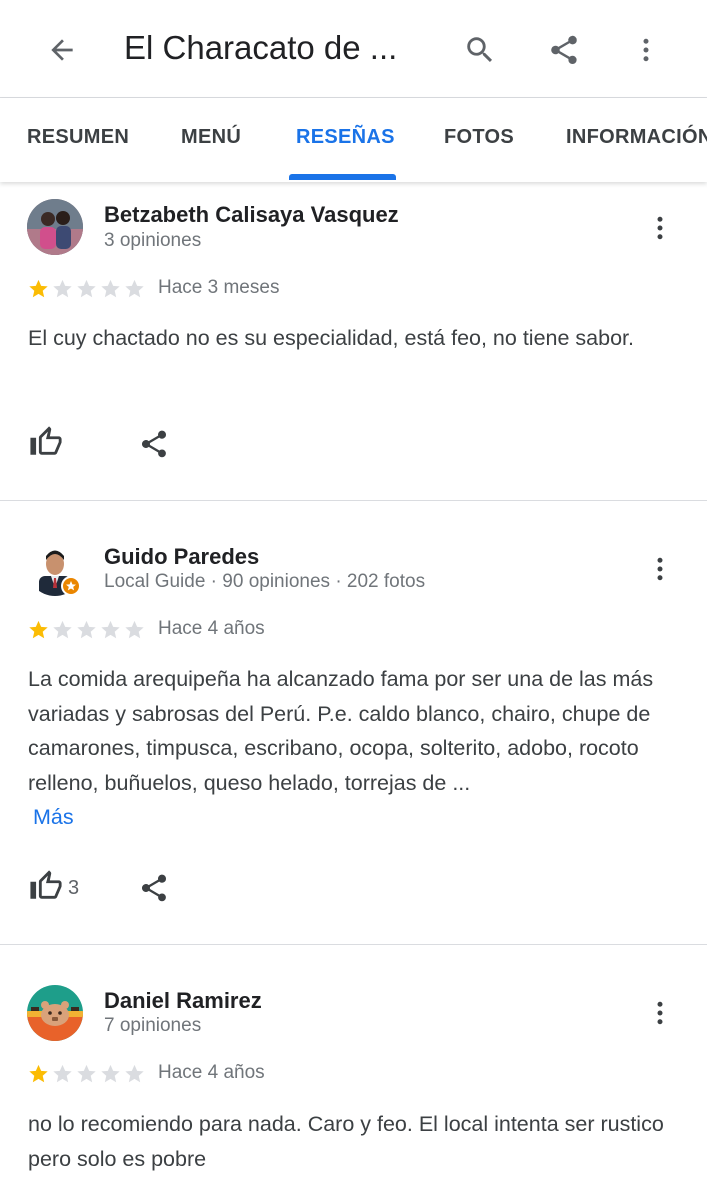 The width and height of the screenshot is (707, 1200). I want to click on like-count: 3, so click(74, 888).